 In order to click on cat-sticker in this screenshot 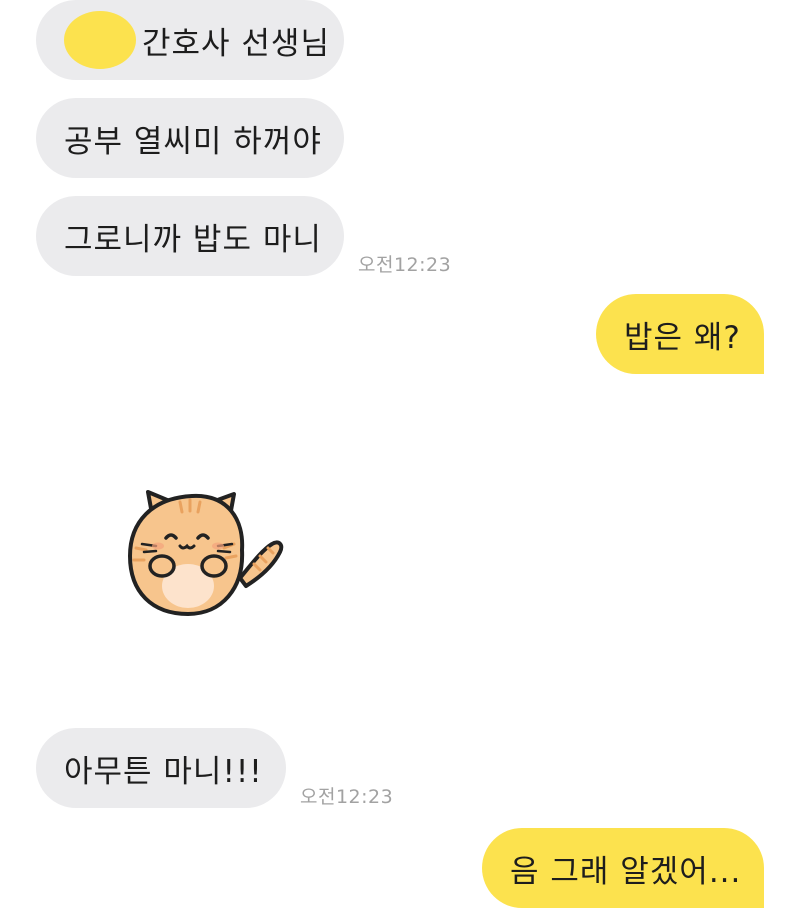, I will do `click(204, 553)`.